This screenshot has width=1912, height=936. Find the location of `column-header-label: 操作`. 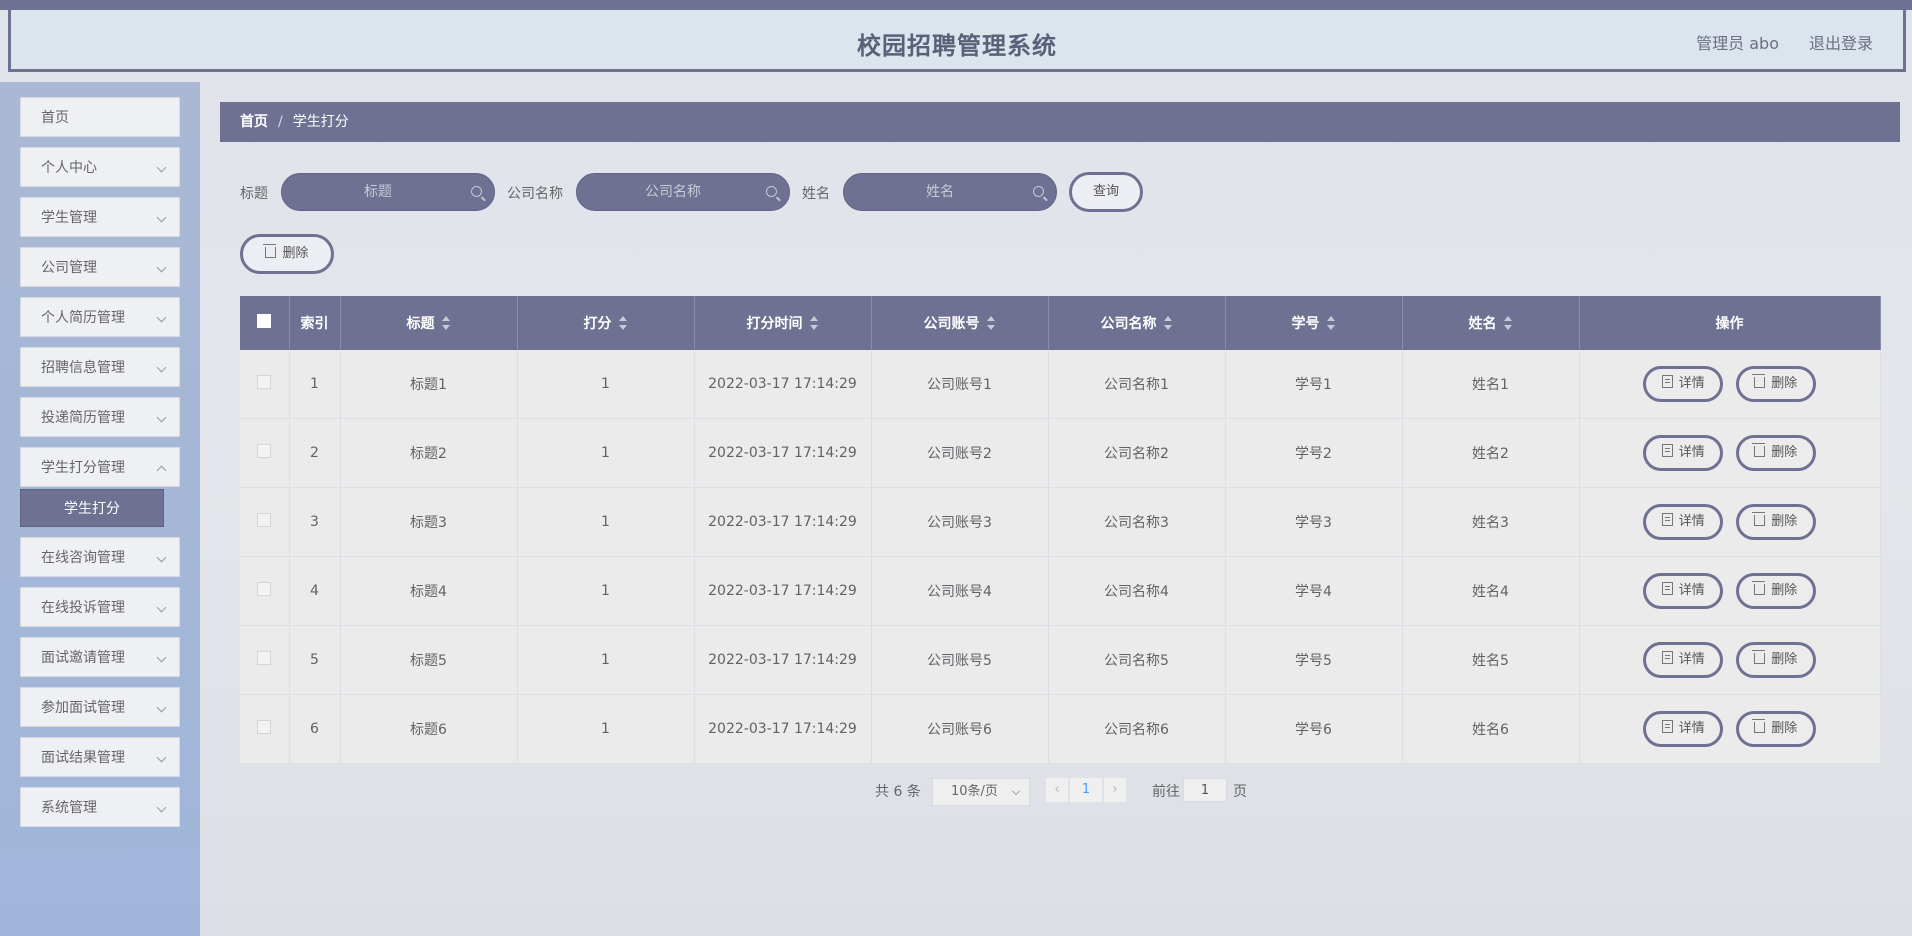

column-header-label: 操作 is located at coordinates (1729, 324).